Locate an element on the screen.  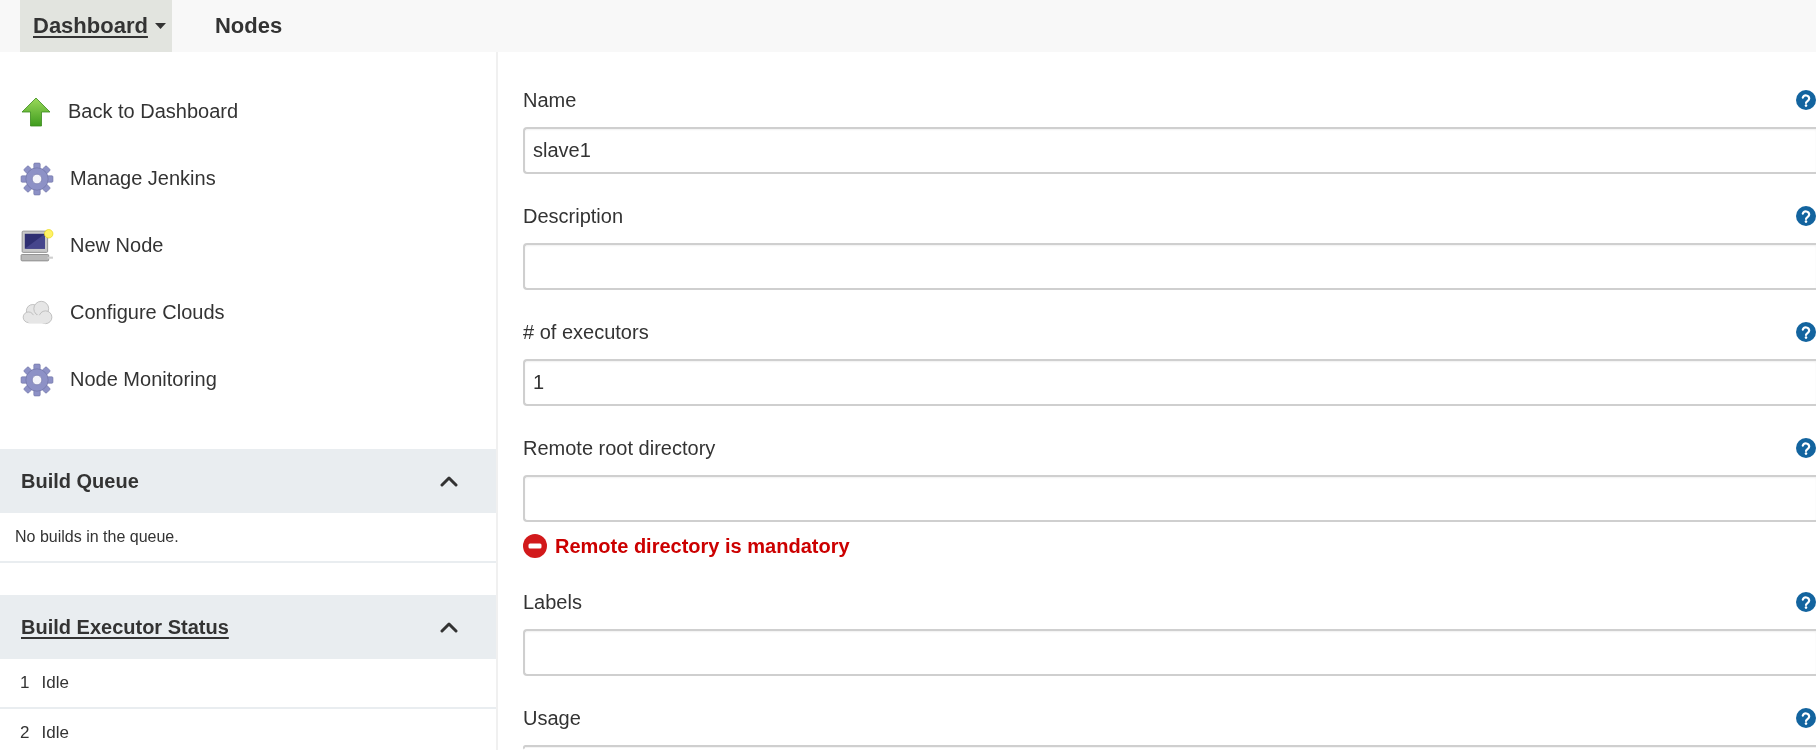
computer-icon is located at coordinates (37, 245).